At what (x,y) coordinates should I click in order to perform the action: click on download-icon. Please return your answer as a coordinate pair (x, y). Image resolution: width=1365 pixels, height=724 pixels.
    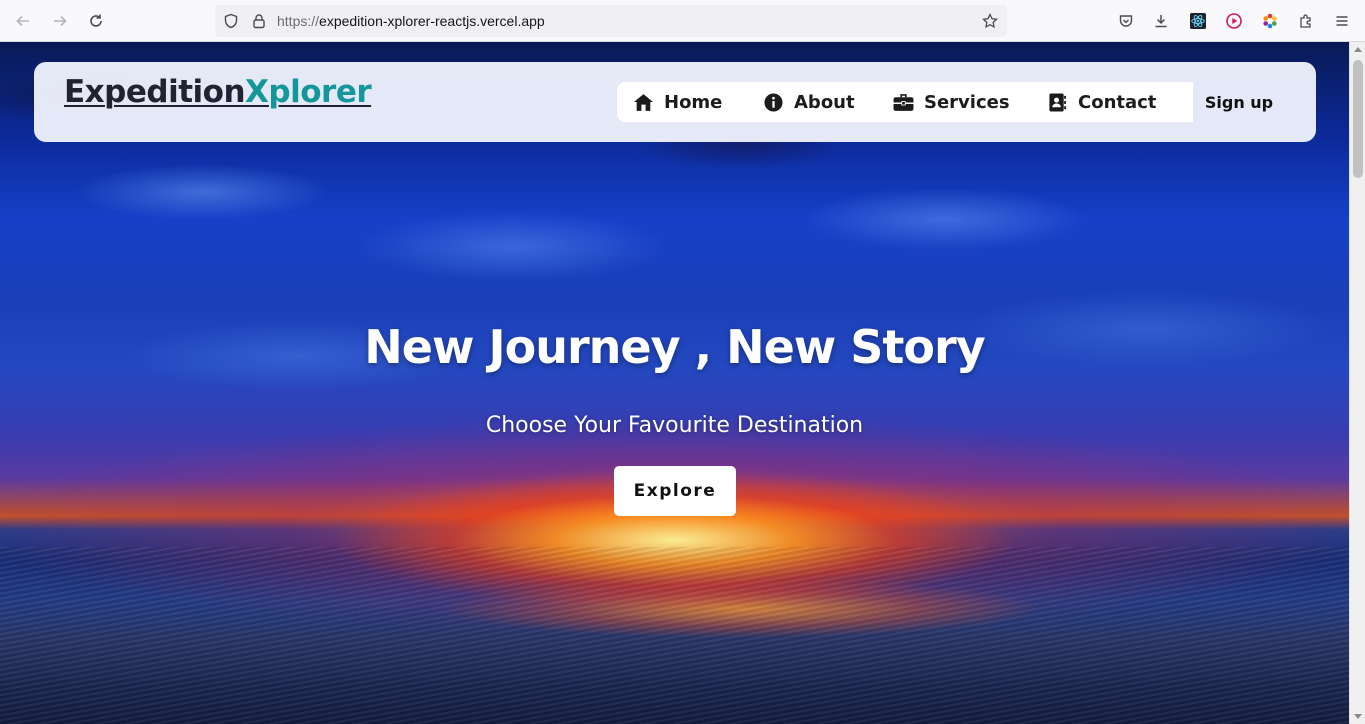
    Looking at the image, I should click on (1161, 21).